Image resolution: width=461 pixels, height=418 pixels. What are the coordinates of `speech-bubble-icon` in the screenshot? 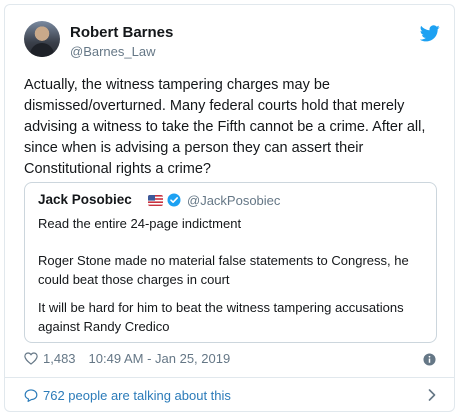 It's located at (31, 395).